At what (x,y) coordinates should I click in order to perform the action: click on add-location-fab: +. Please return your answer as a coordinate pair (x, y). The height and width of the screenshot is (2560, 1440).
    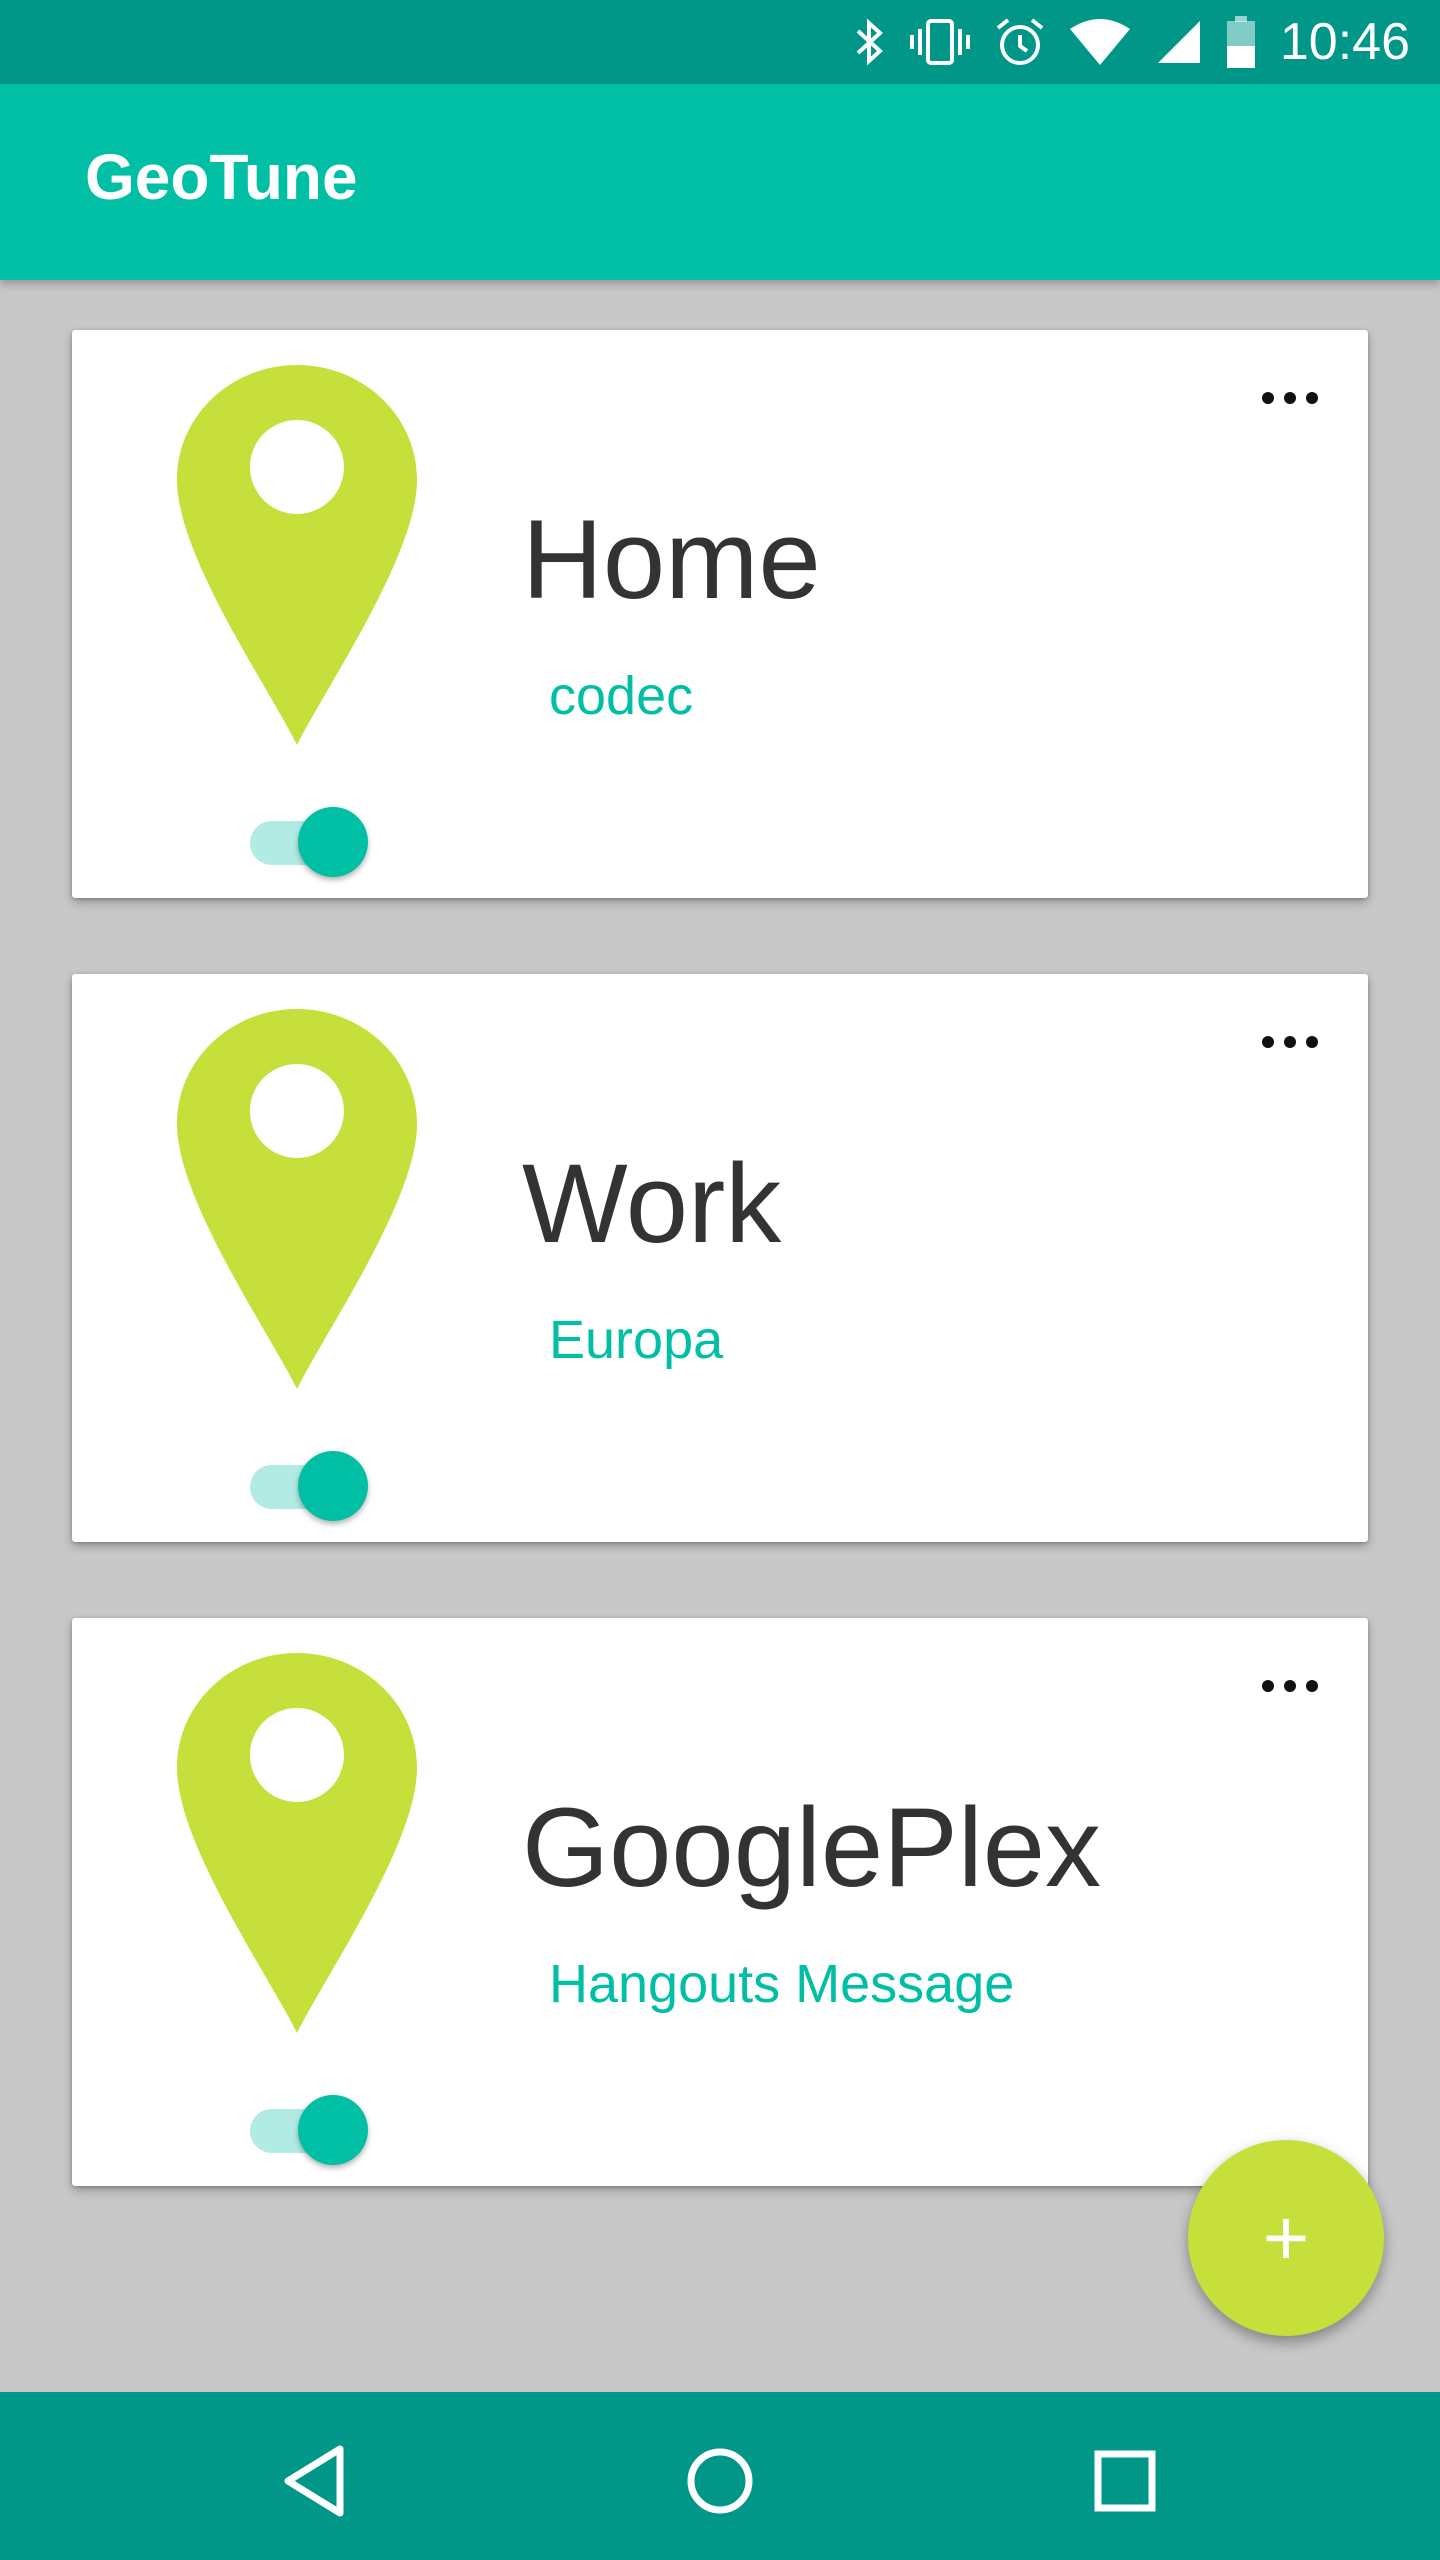
    Looking at the image, I should click on (1286, 2238).